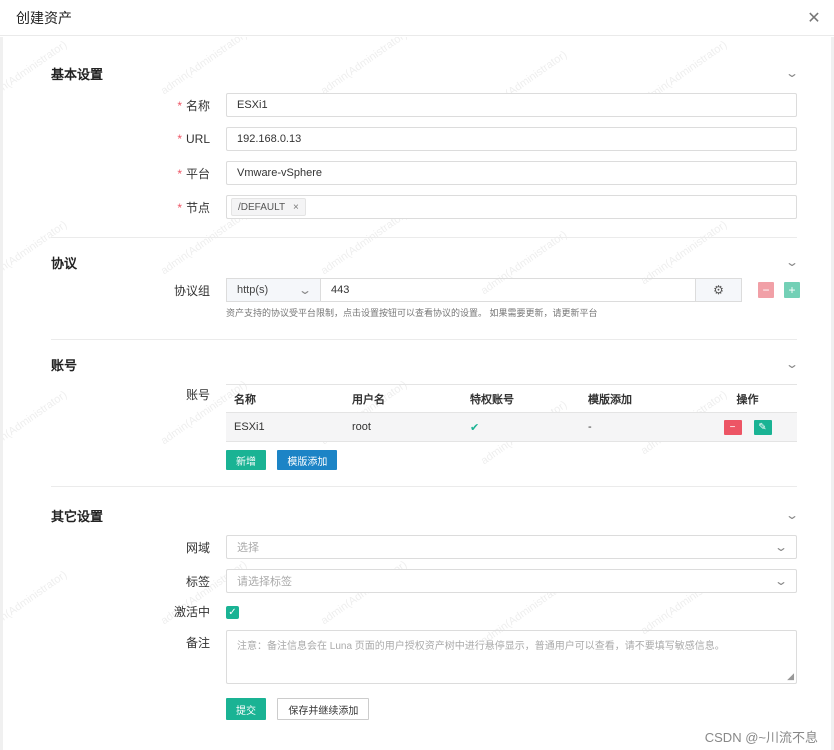  I want to click on minus-icon: −, so click(732, 427).